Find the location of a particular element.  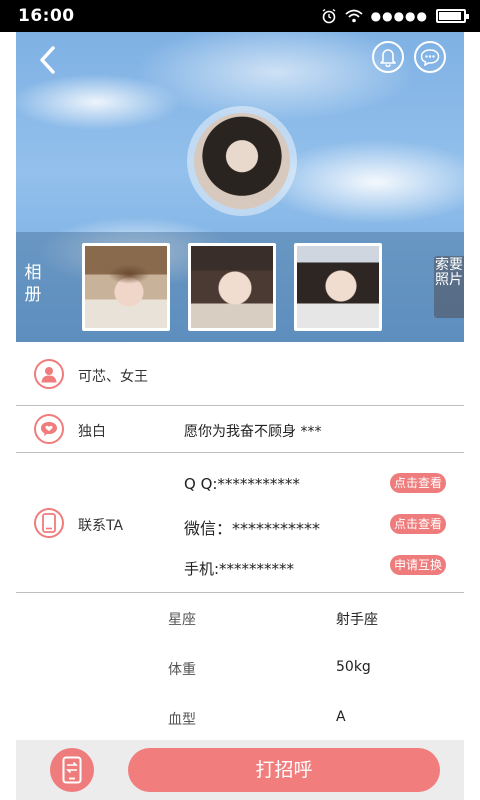

monologue-row: 独白 愿你为我奋不顾身 *** is located at coordinates (240, 429).